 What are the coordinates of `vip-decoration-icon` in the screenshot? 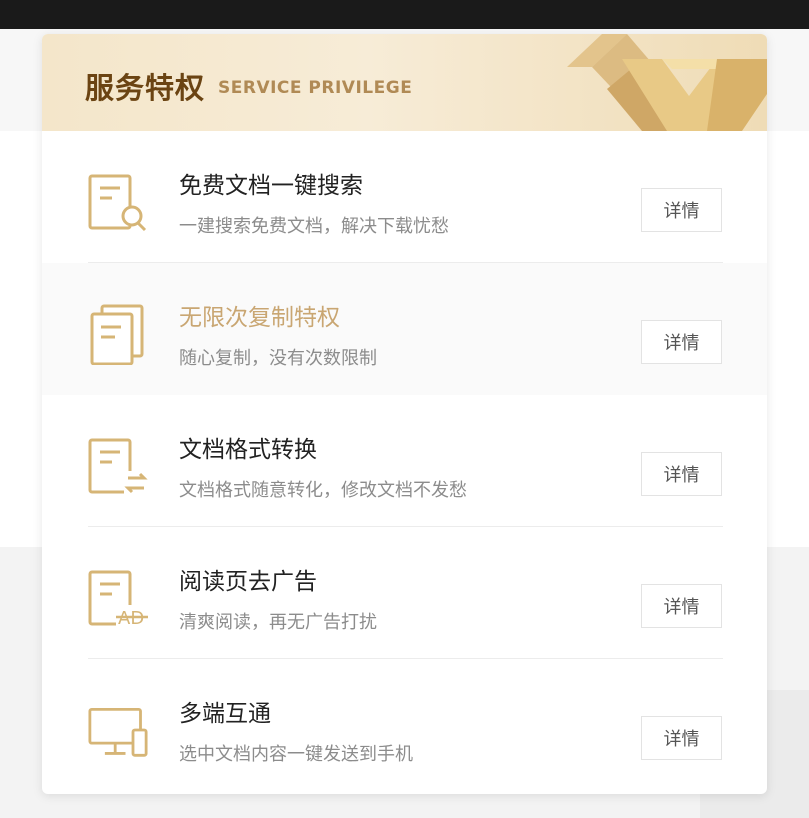 It's located at (667, 82).